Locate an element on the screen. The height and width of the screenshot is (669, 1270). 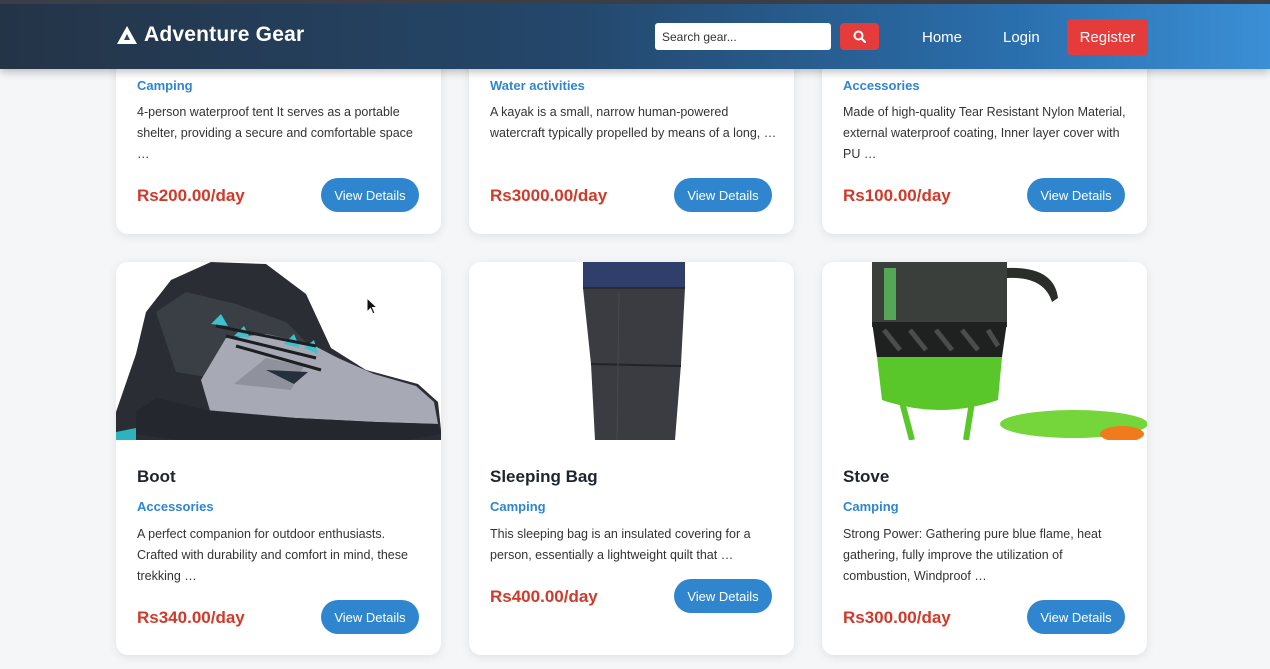
search-button is located at coordinates (859, 36).